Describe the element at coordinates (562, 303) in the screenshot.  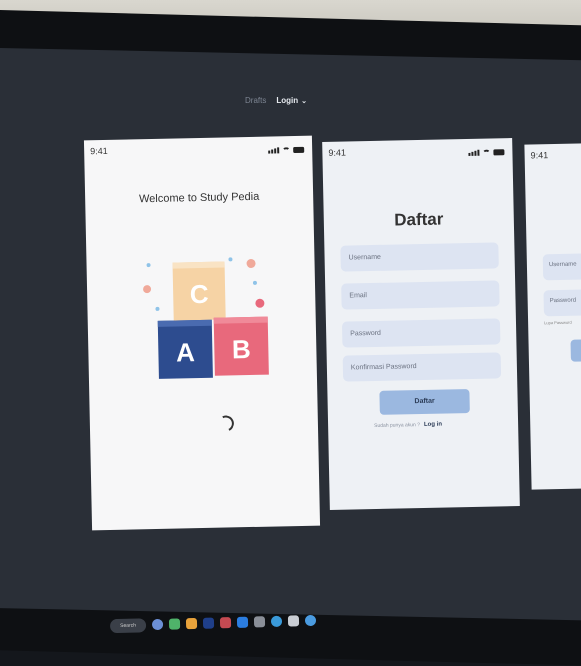
I see `login-password-field: Password` at that location.